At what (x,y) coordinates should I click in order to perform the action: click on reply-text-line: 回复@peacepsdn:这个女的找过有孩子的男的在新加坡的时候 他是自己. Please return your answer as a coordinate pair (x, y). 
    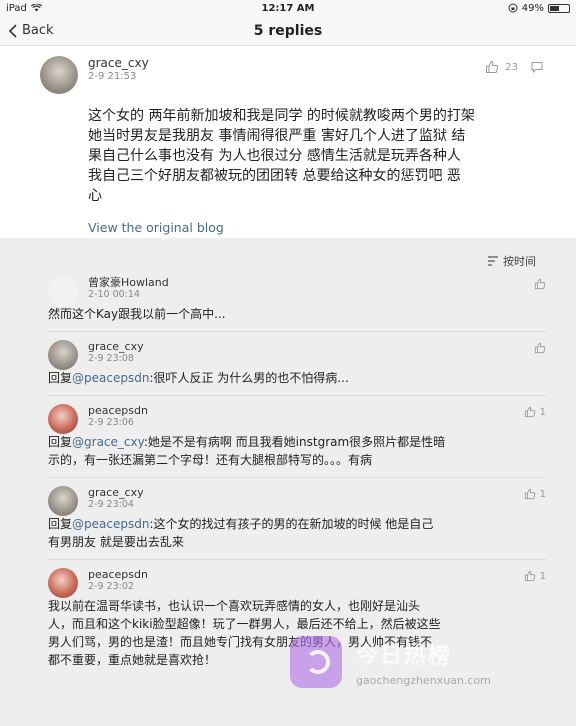
    Looking at the image, I should click on (297, 524).